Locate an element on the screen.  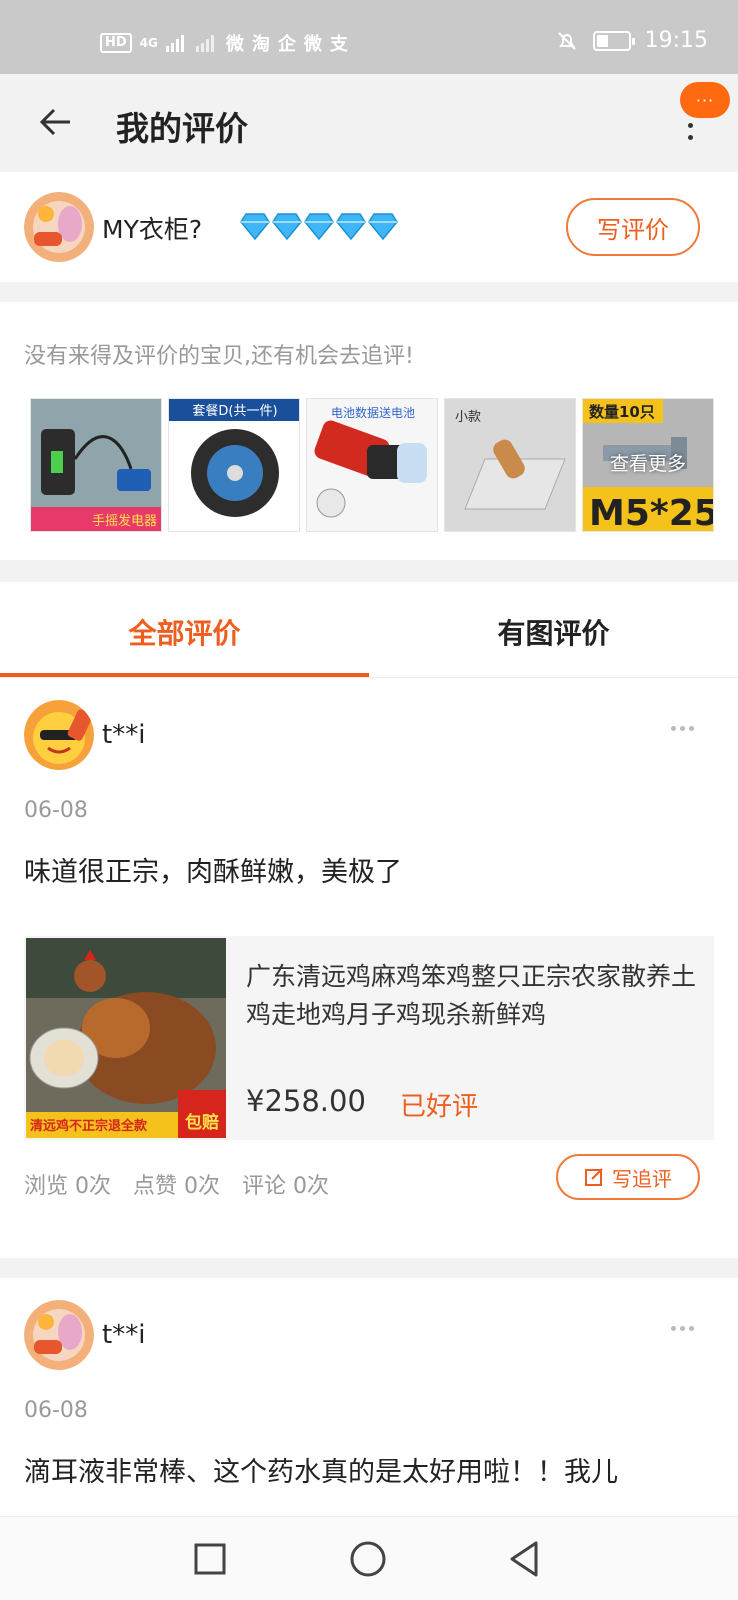
status-right-icons: 19:15 is located at coordinates (631, 40).